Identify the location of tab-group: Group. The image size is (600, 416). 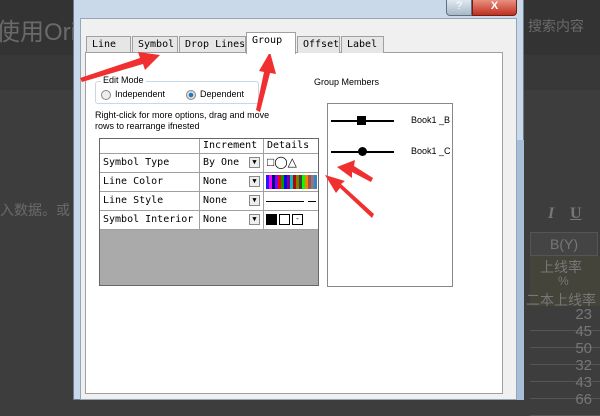
(271, 43).